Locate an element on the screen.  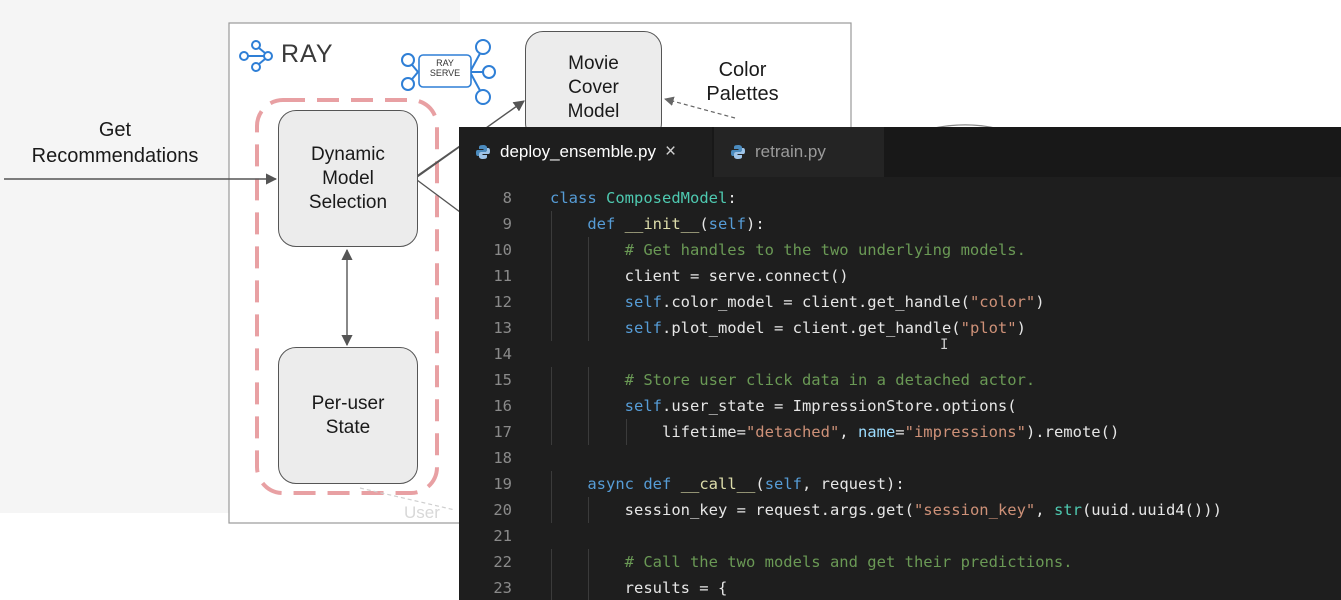
code-line: 18 is located at coordinates (900, 458).